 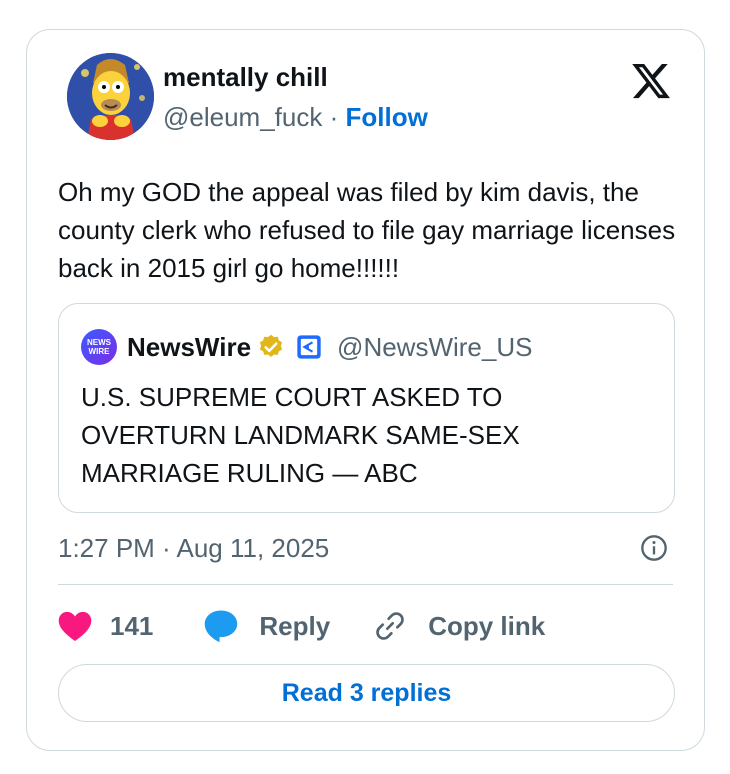 What do you see at coordinates (105, 626) in the screenshot?
I see `like-button: 141` at bounding box center [105, 626].